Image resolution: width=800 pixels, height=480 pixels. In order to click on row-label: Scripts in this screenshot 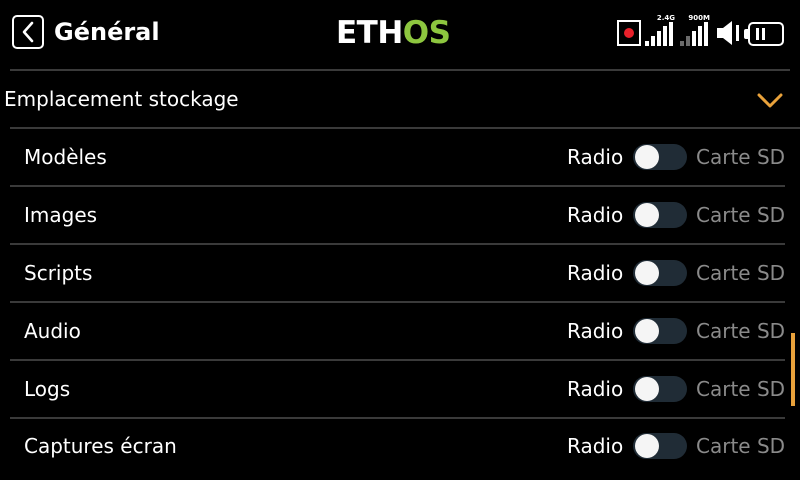, I will do `click(58, 273)`.